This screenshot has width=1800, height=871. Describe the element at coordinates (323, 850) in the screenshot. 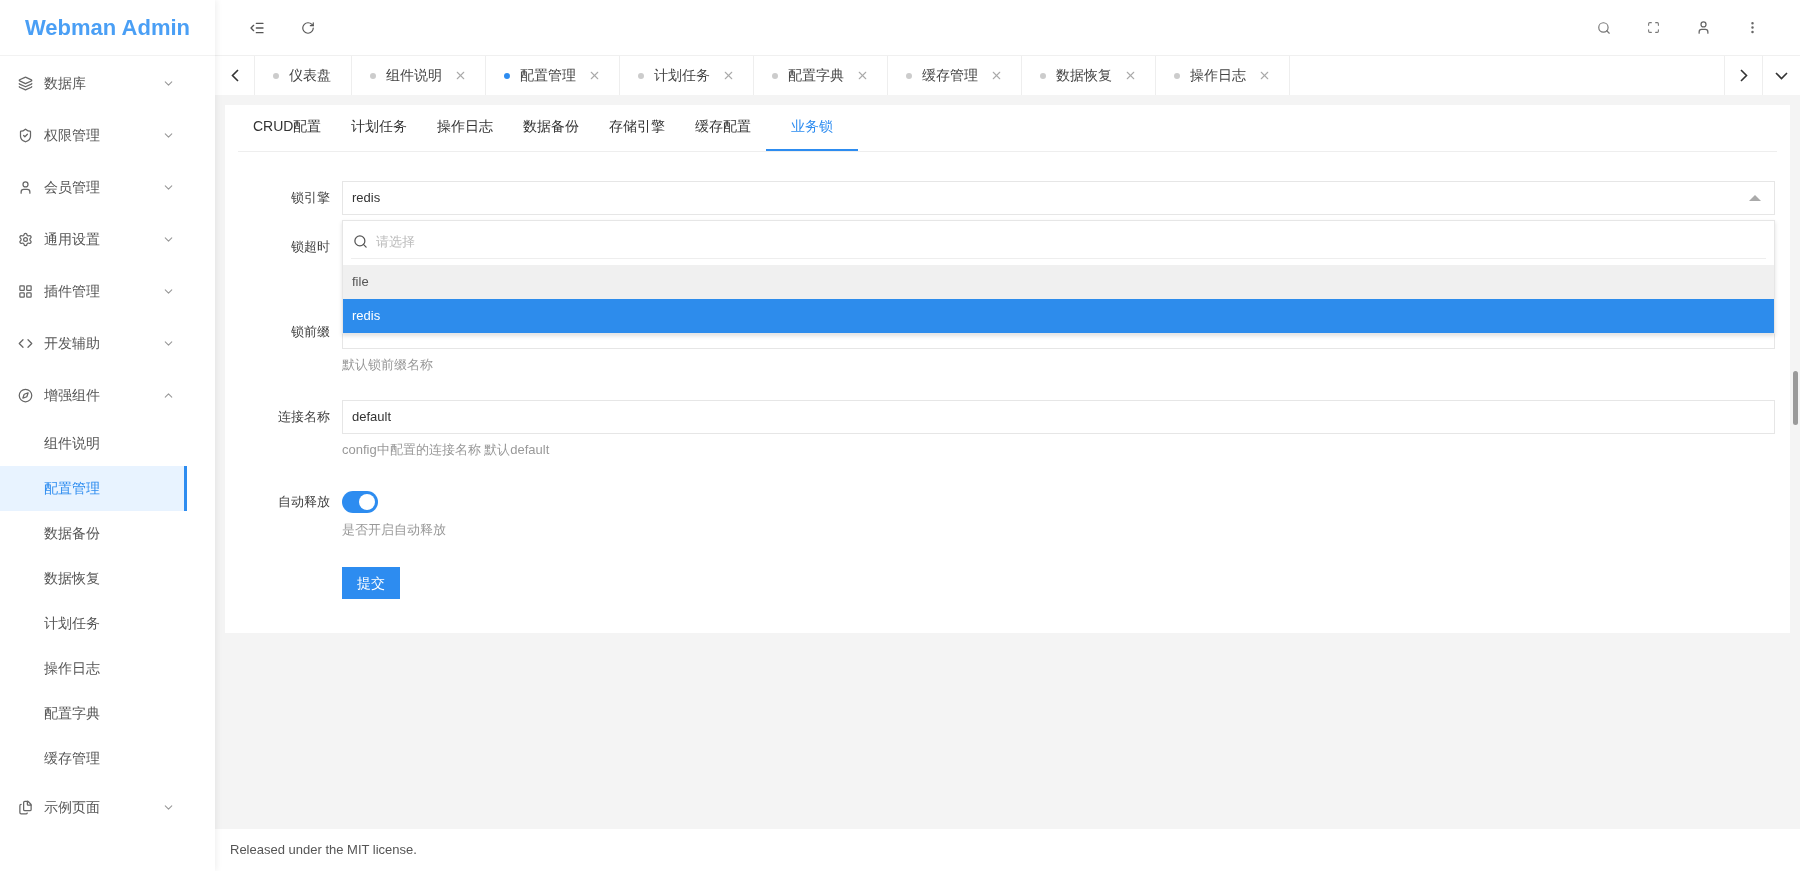

I see `footer-text: Released under the MIT license.` at that location.